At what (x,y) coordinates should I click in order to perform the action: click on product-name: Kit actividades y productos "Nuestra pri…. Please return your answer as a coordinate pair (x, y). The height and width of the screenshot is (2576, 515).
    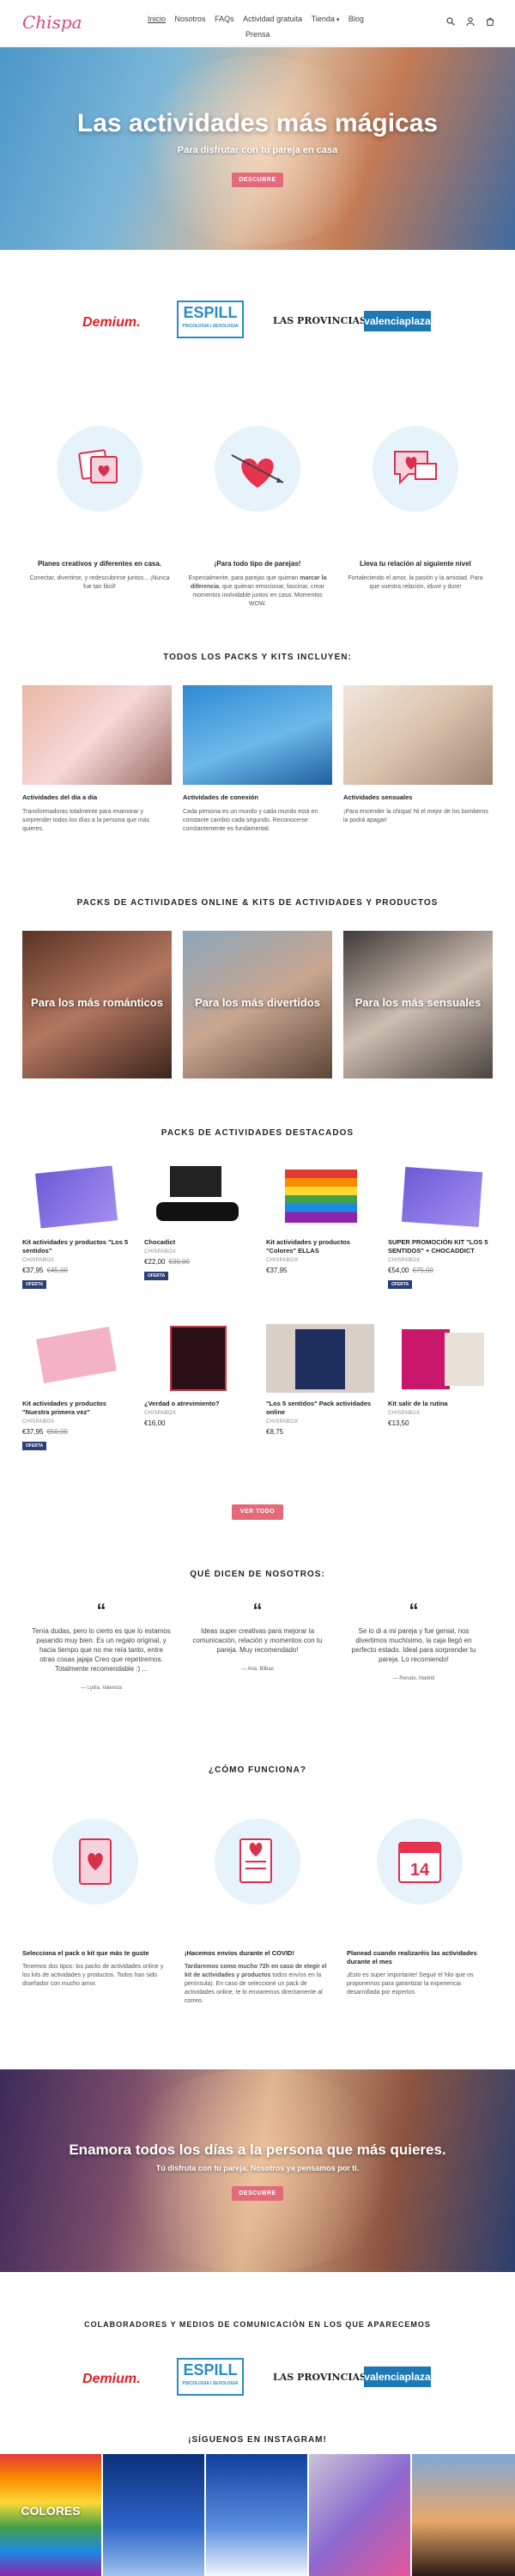
    Looking at the image, I should click on (64, 1408).